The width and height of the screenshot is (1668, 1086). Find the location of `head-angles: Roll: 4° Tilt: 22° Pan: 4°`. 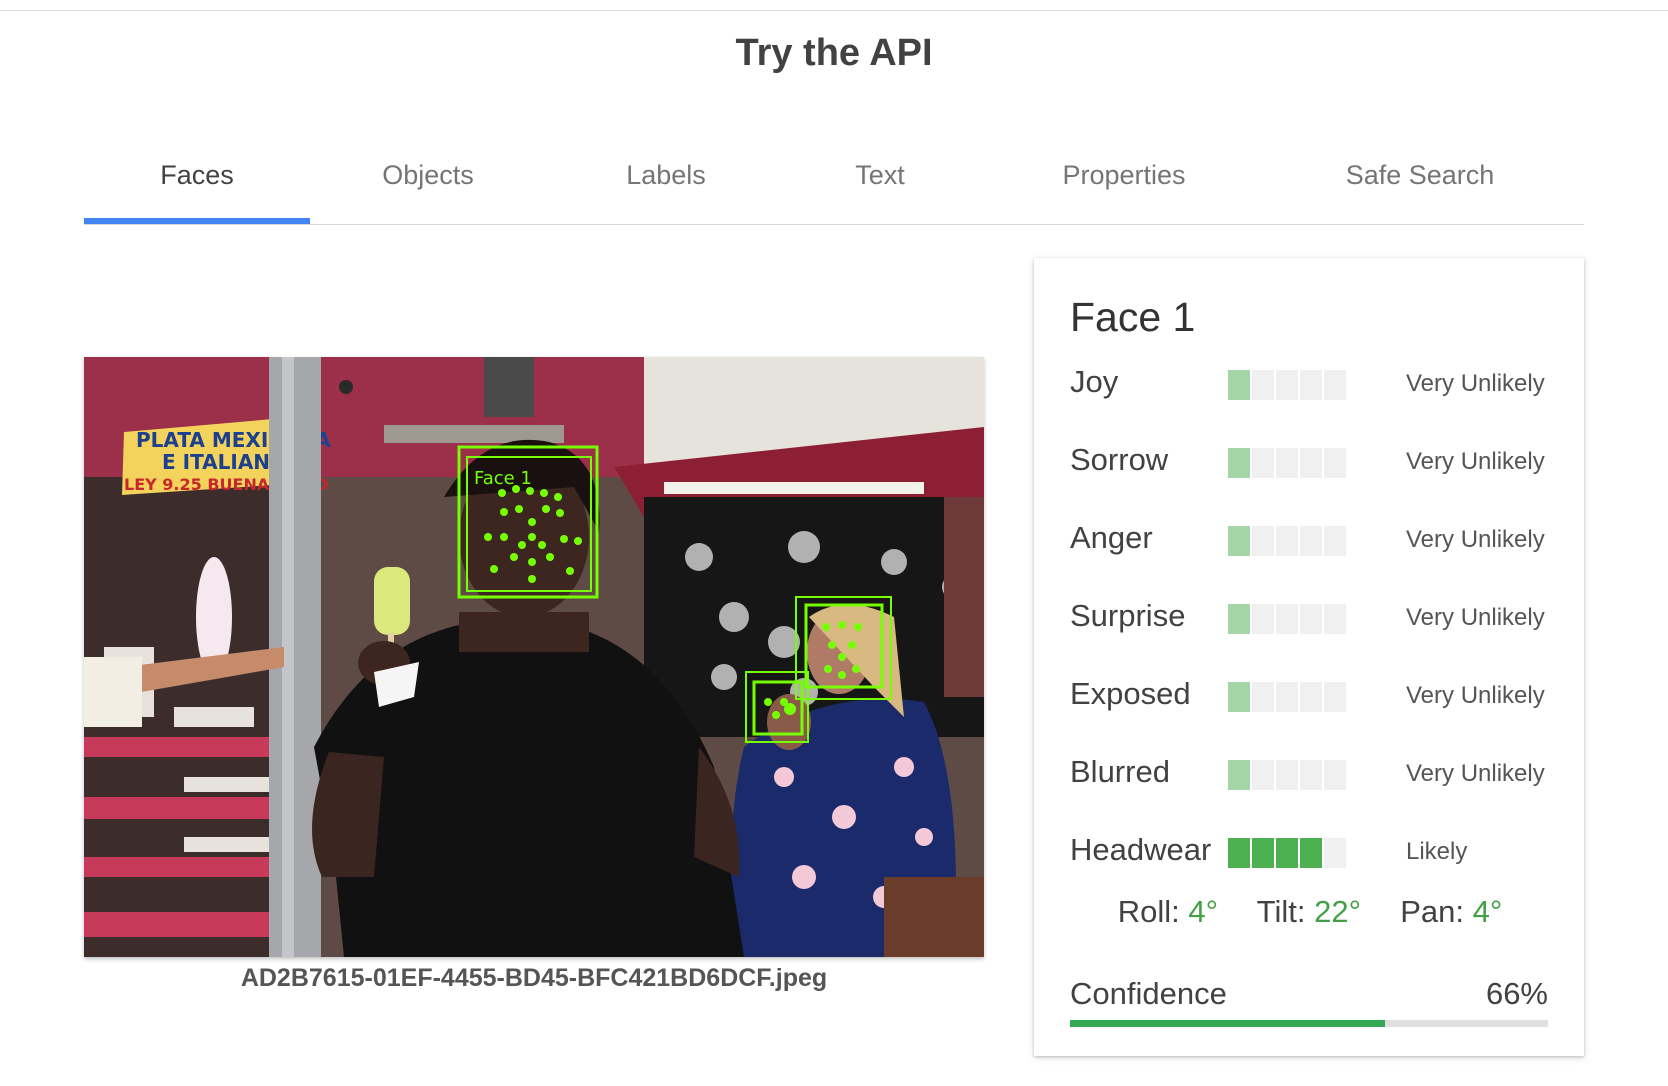

head-angles: Roll: 4° Tilt: 22° Pan: 4° is located at coordinates (1310, 912).